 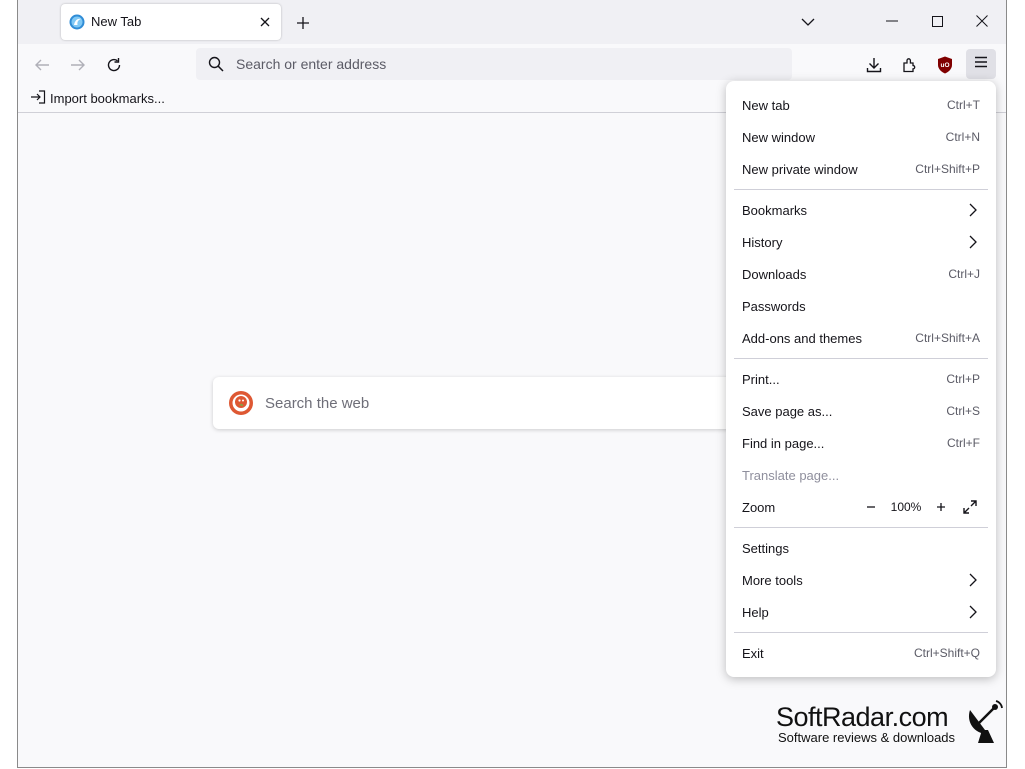 What do you see at coordinates (753, 653) in the screenshot?
I see `menu-item-label: Exit` at bounding box center [753, 653].